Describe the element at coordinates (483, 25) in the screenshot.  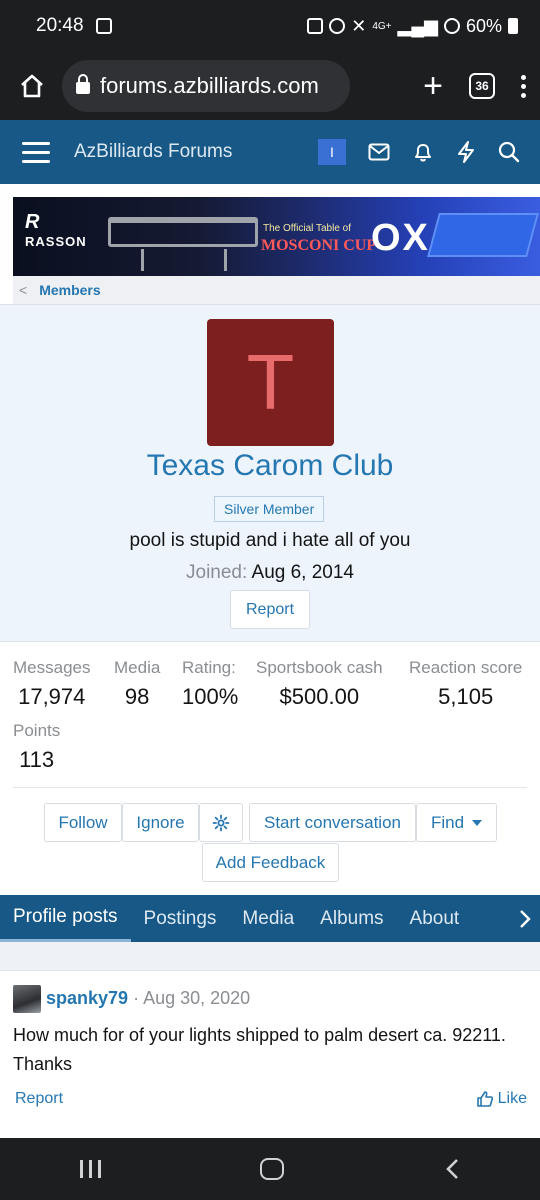
I see `battery-percent: 60%` at that location.